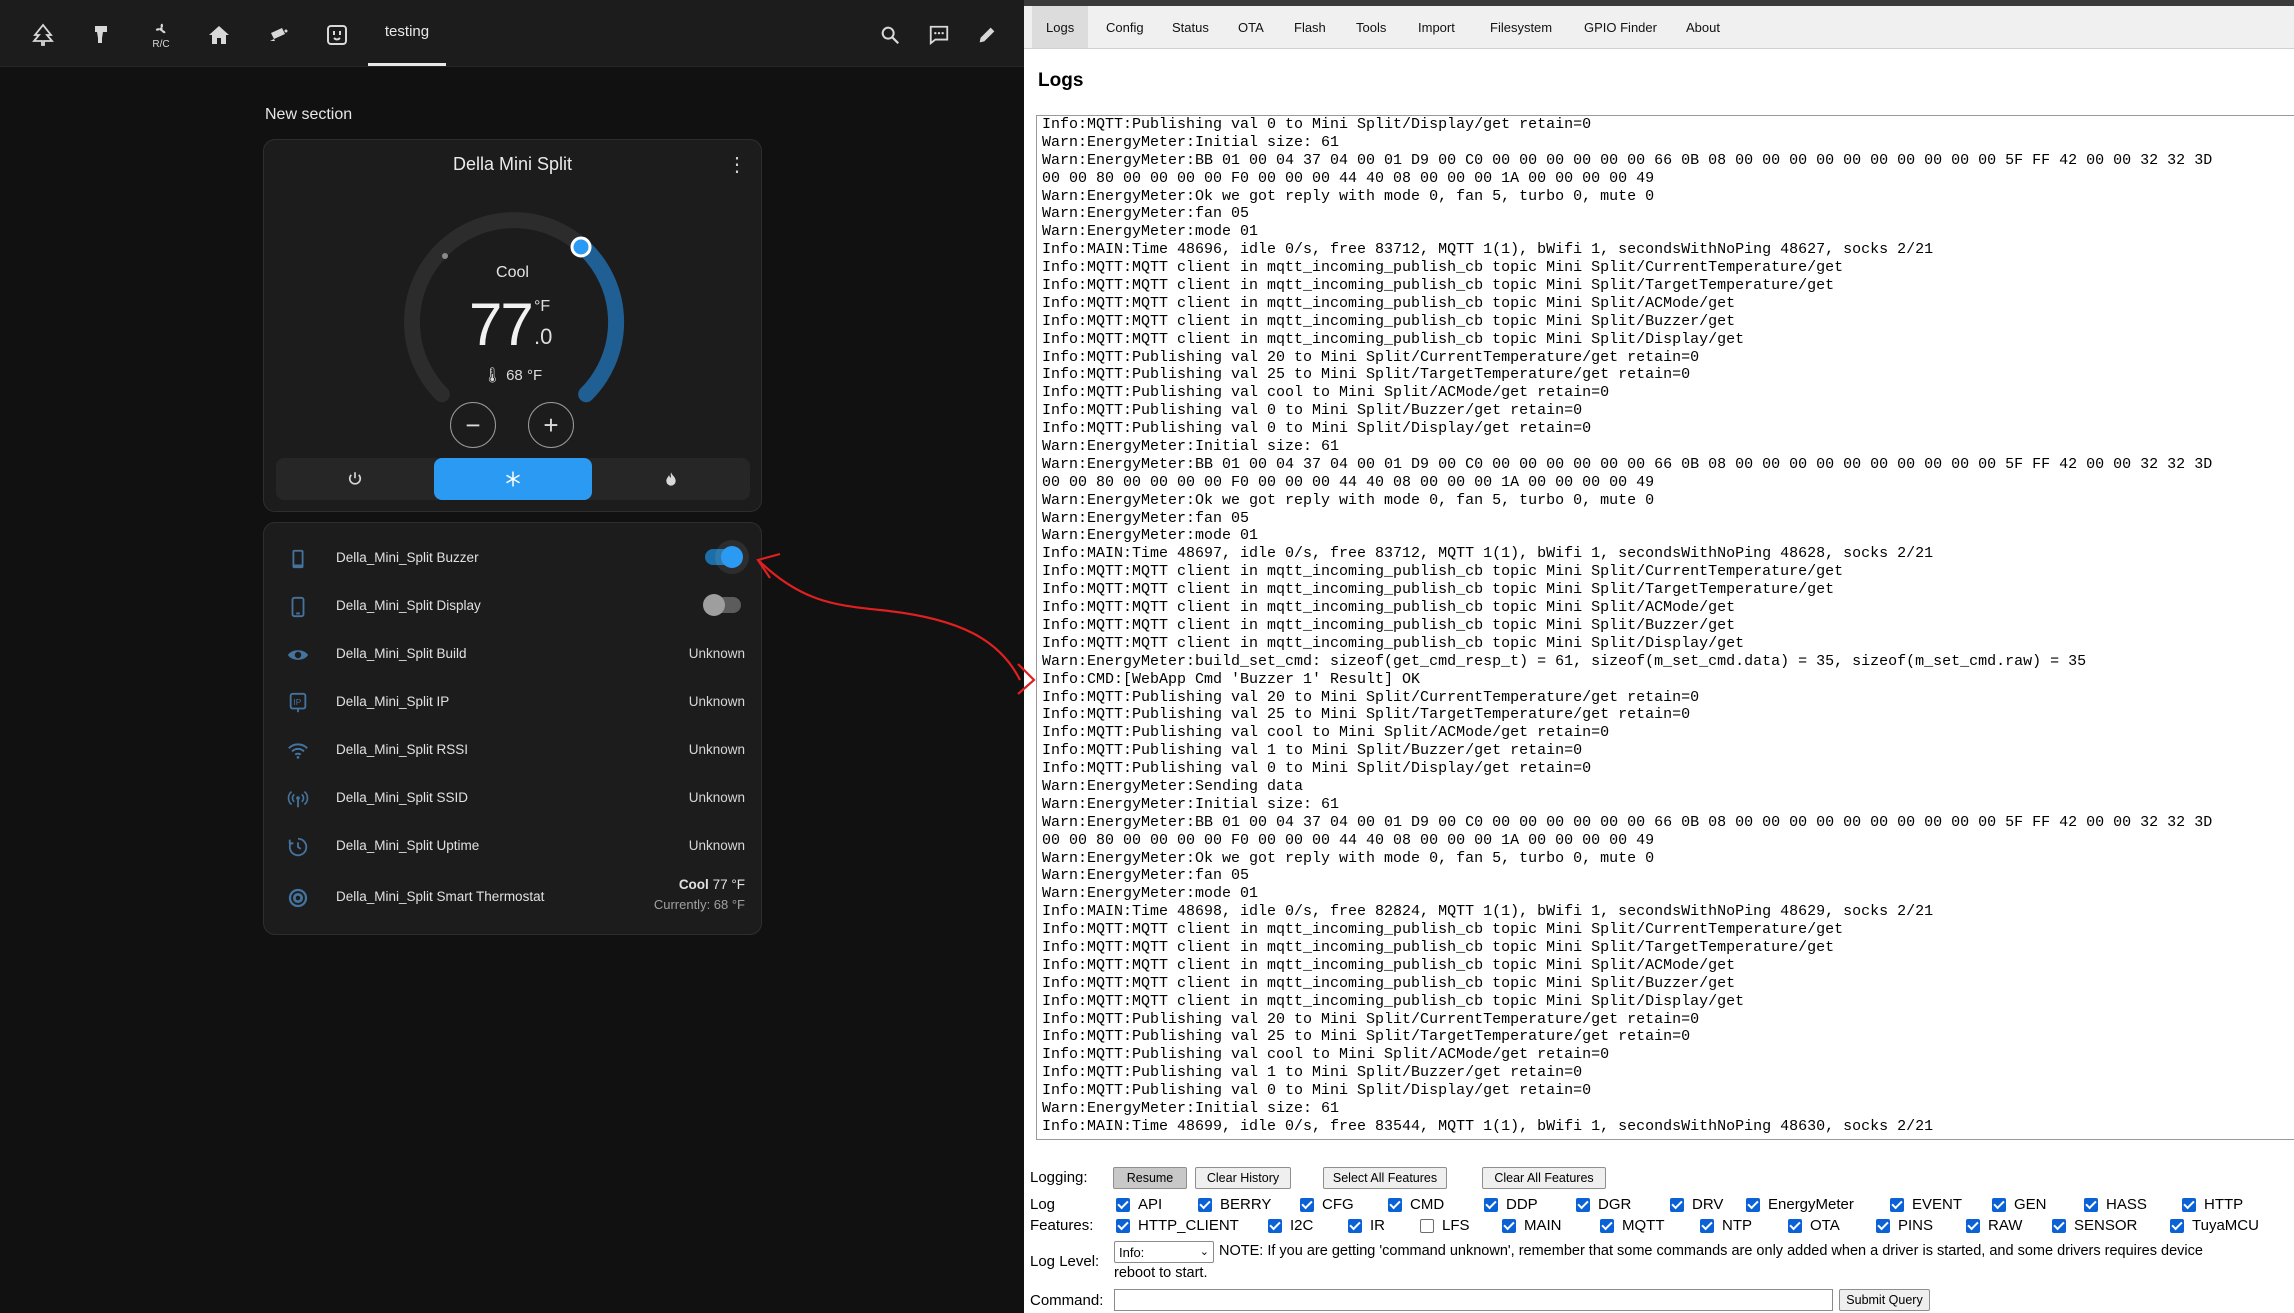 Image resolution: width=2294 pixels, height=1313 pixels. What do you see at coordinates (407, 33) in the screenshot?
I see `tab-testing: testing` at bounding box center [407, 33].